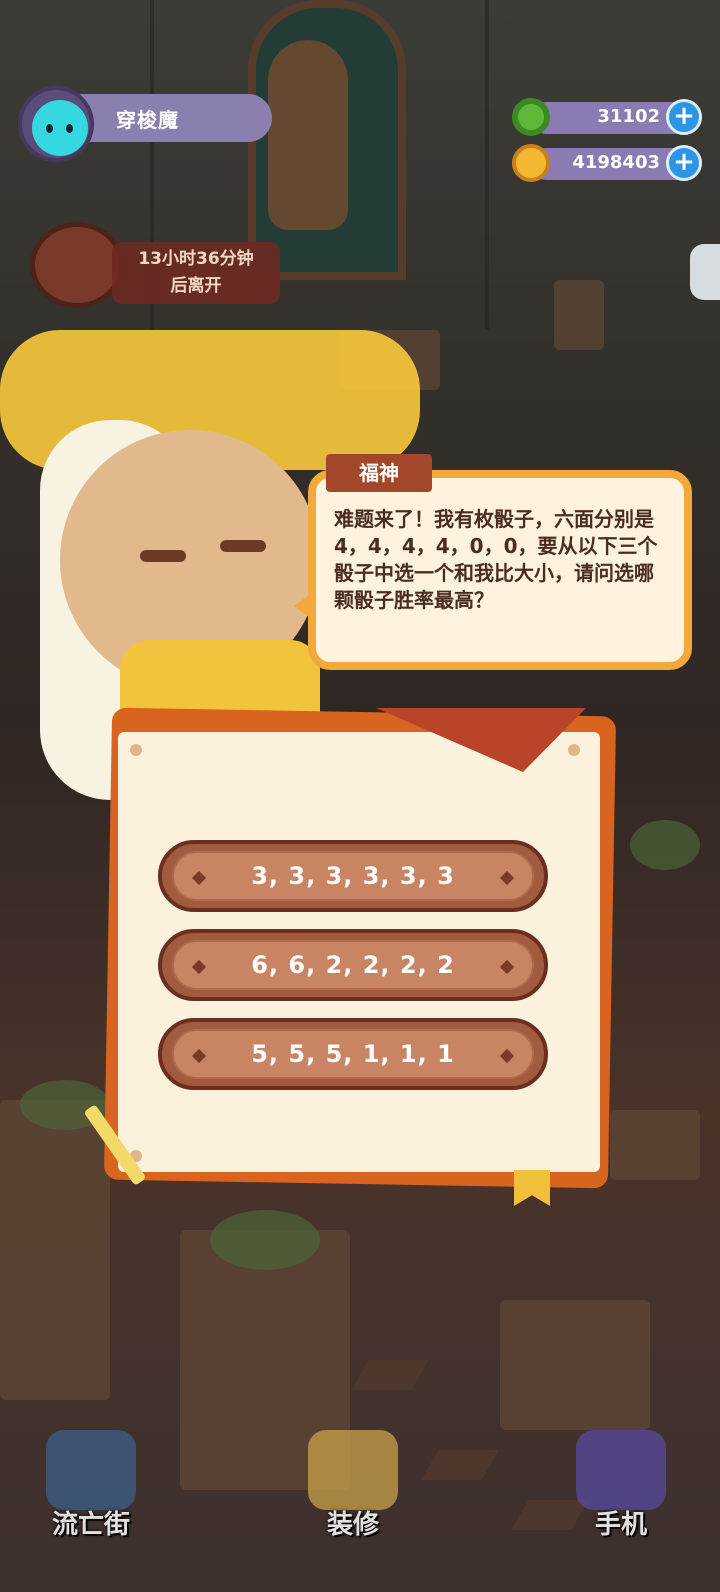 Image resolution: width=720 pixels, height=1592 pixels. I want to click on currency-value: 31102, so click(628, 116).